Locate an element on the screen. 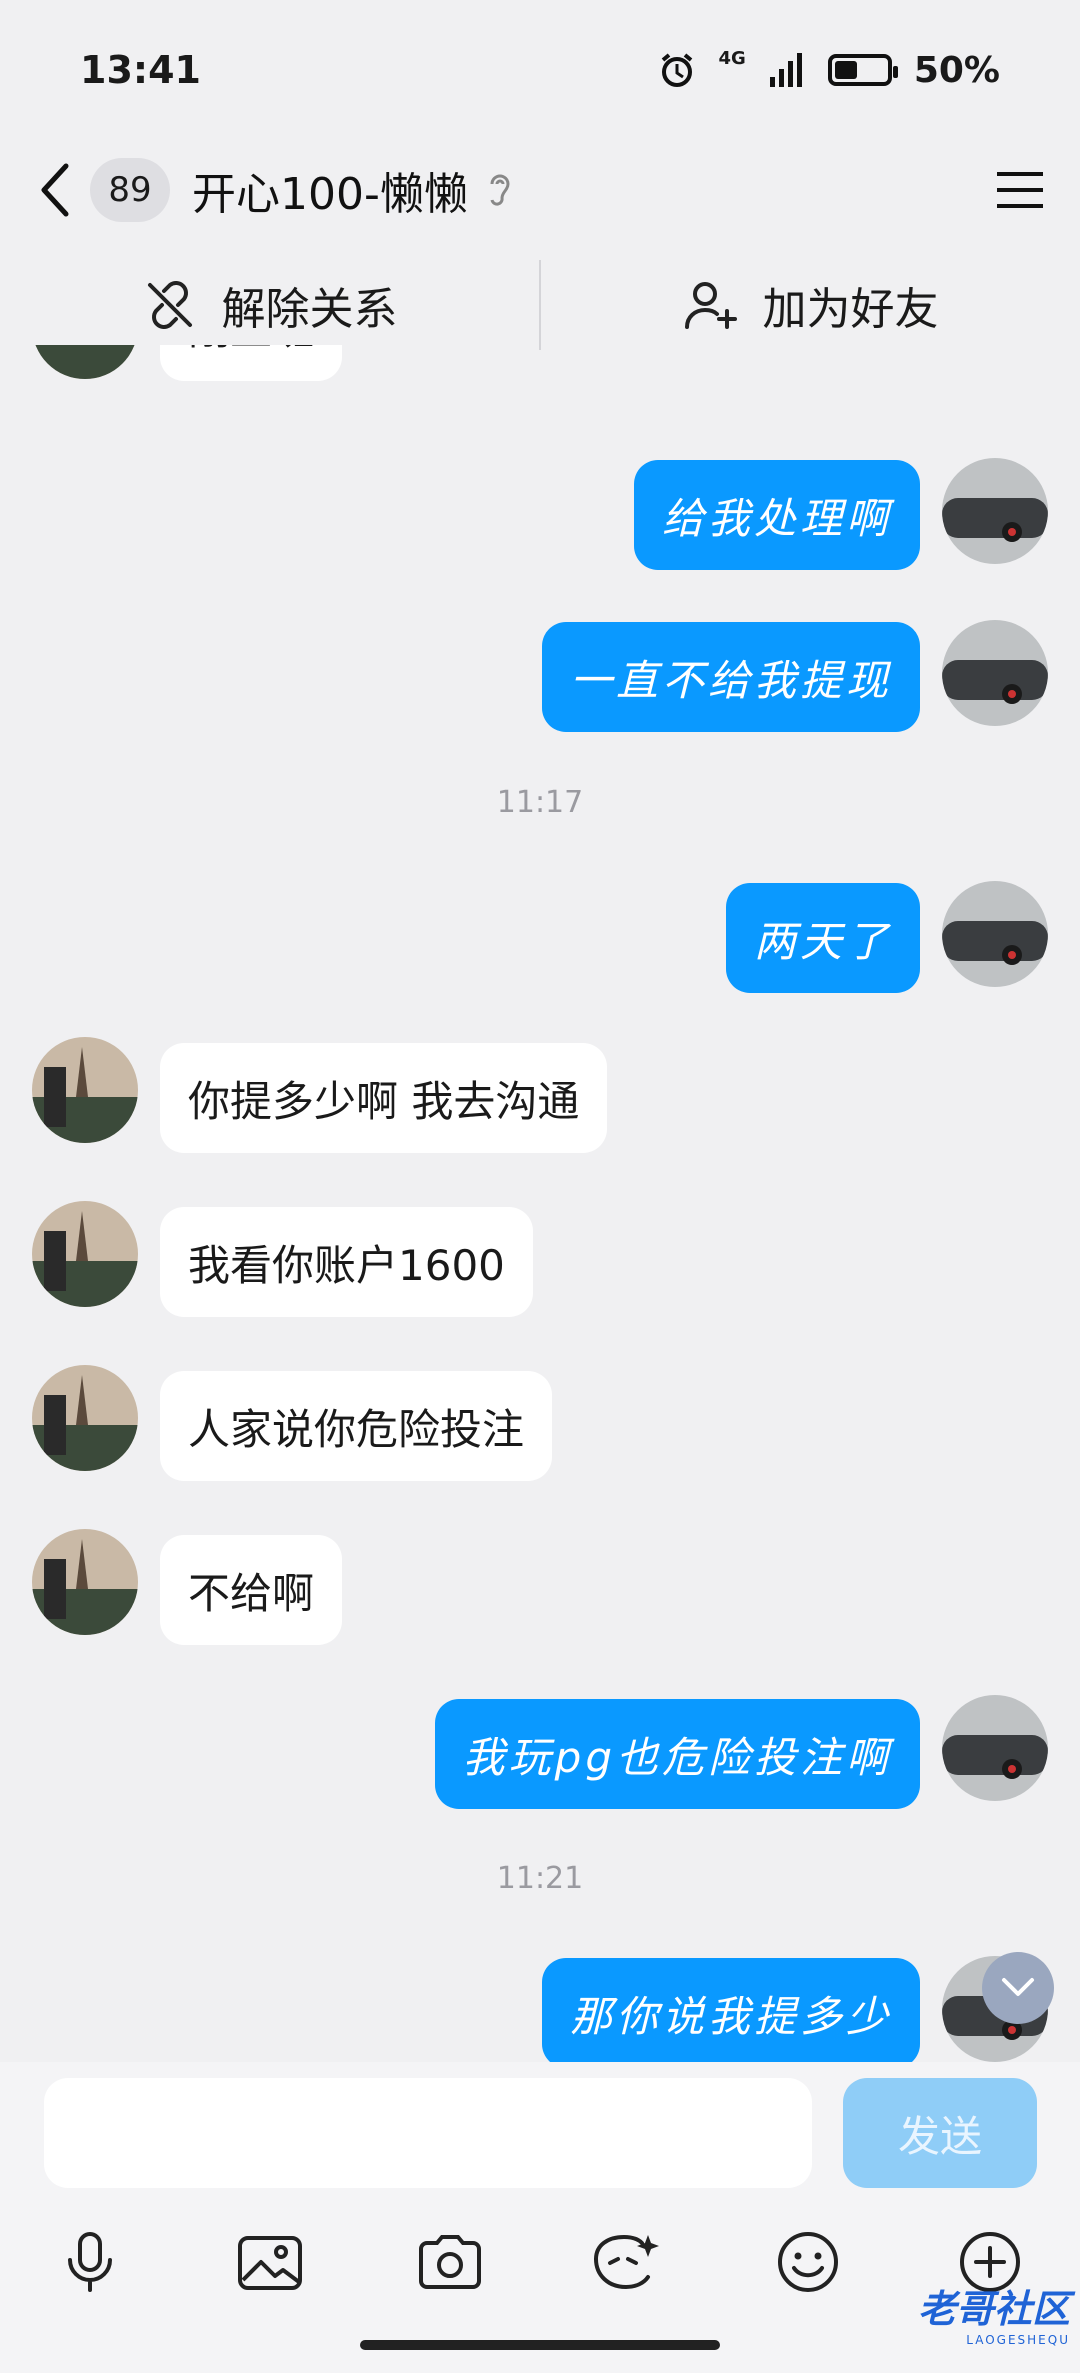 The height and width of the screenshot is (2373, 1080). home-indicator is located at coordinates (540, 2345).